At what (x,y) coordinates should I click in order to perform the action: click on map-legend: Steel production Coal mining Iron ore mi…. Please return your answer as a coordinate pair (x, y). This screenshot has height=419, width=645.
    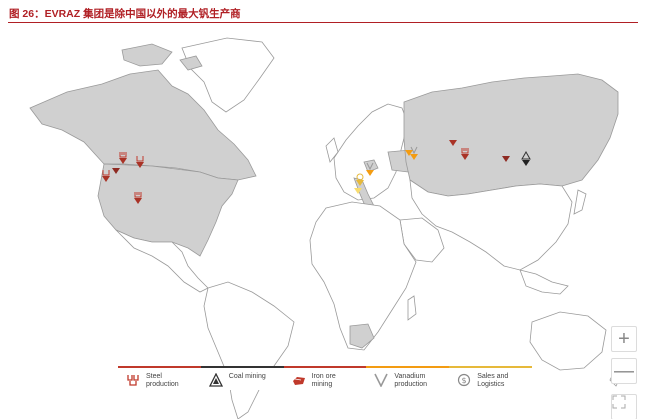
    Looking at the image, I should click on (325, 378).